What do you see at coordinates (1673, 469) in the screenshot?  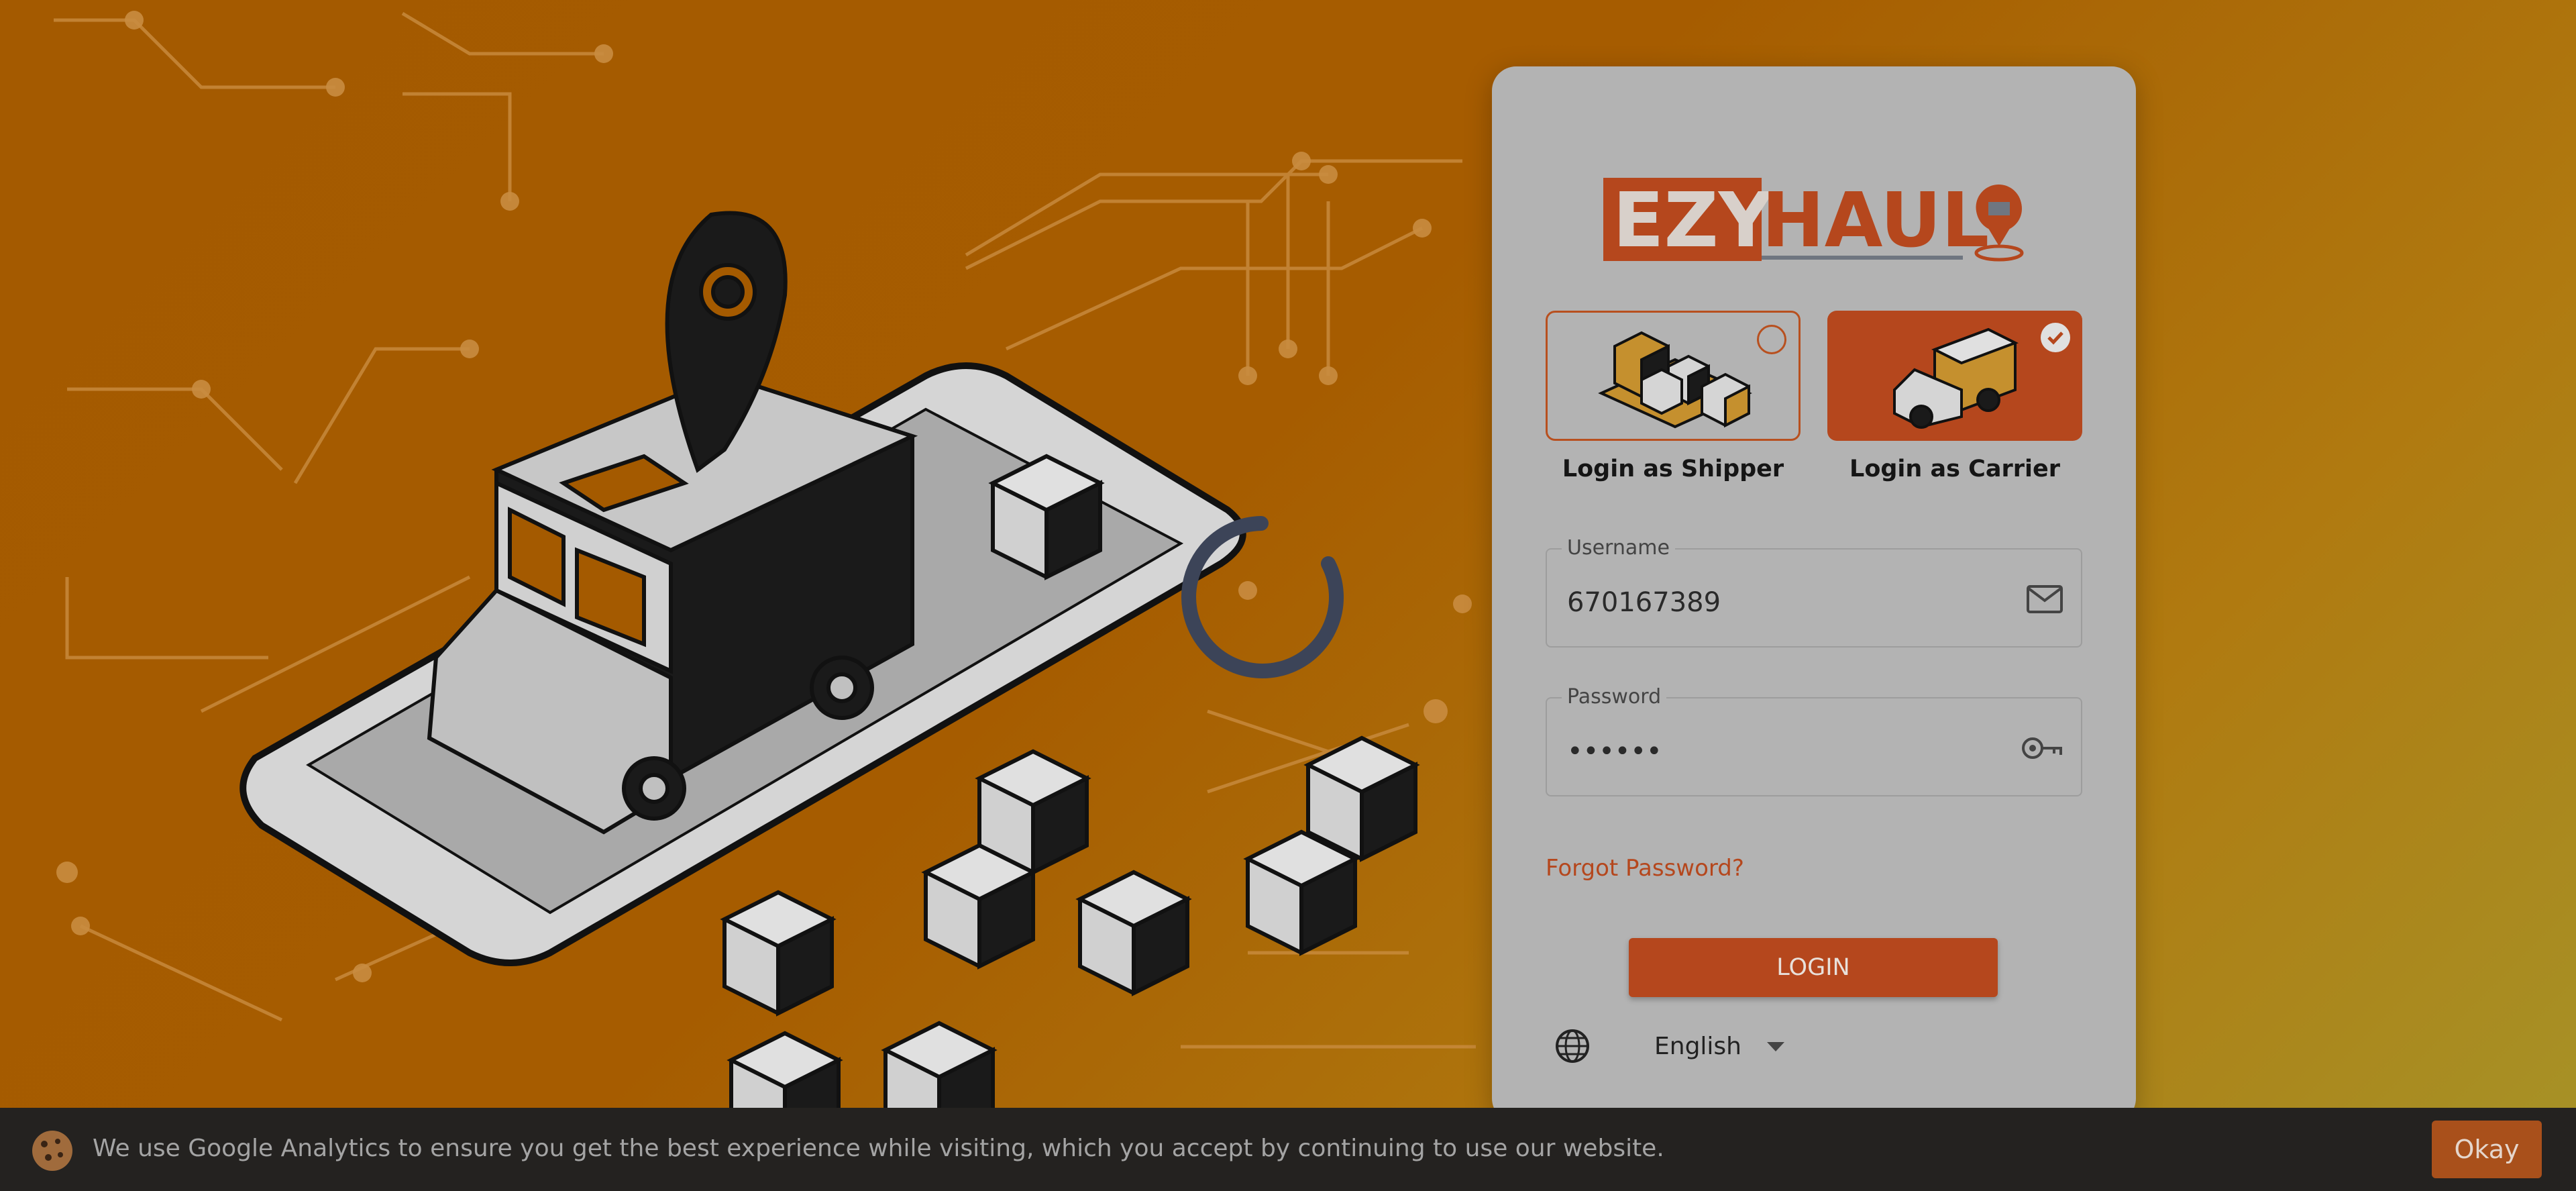 I see `shipper-role-label: Login as Shipper` at bounding box center [1673, 469].